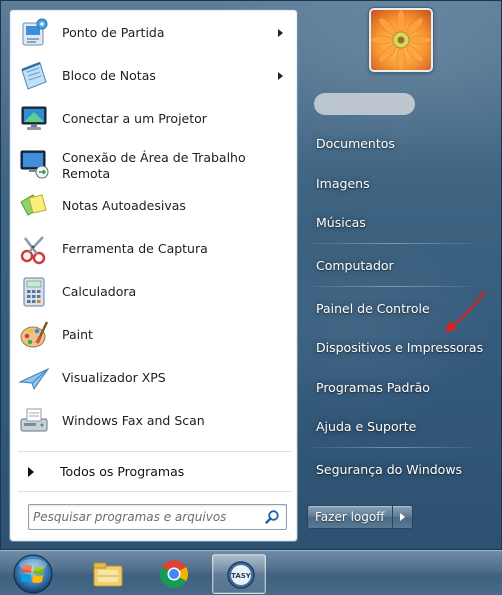  Describe the element at coordinates (143, 517) in the screenshot. I see `search-input` at that location.